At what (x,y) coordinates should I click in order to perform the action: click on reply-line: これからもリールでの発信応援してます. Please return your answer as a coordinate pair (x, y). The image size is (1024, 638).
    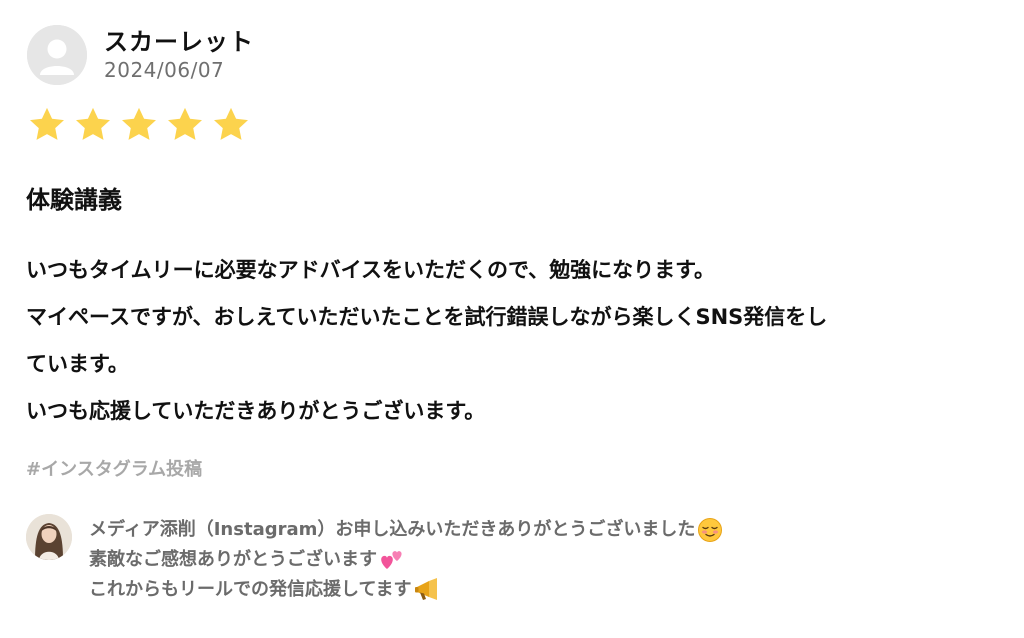
    Looking at the image, I should click on (406, 590).